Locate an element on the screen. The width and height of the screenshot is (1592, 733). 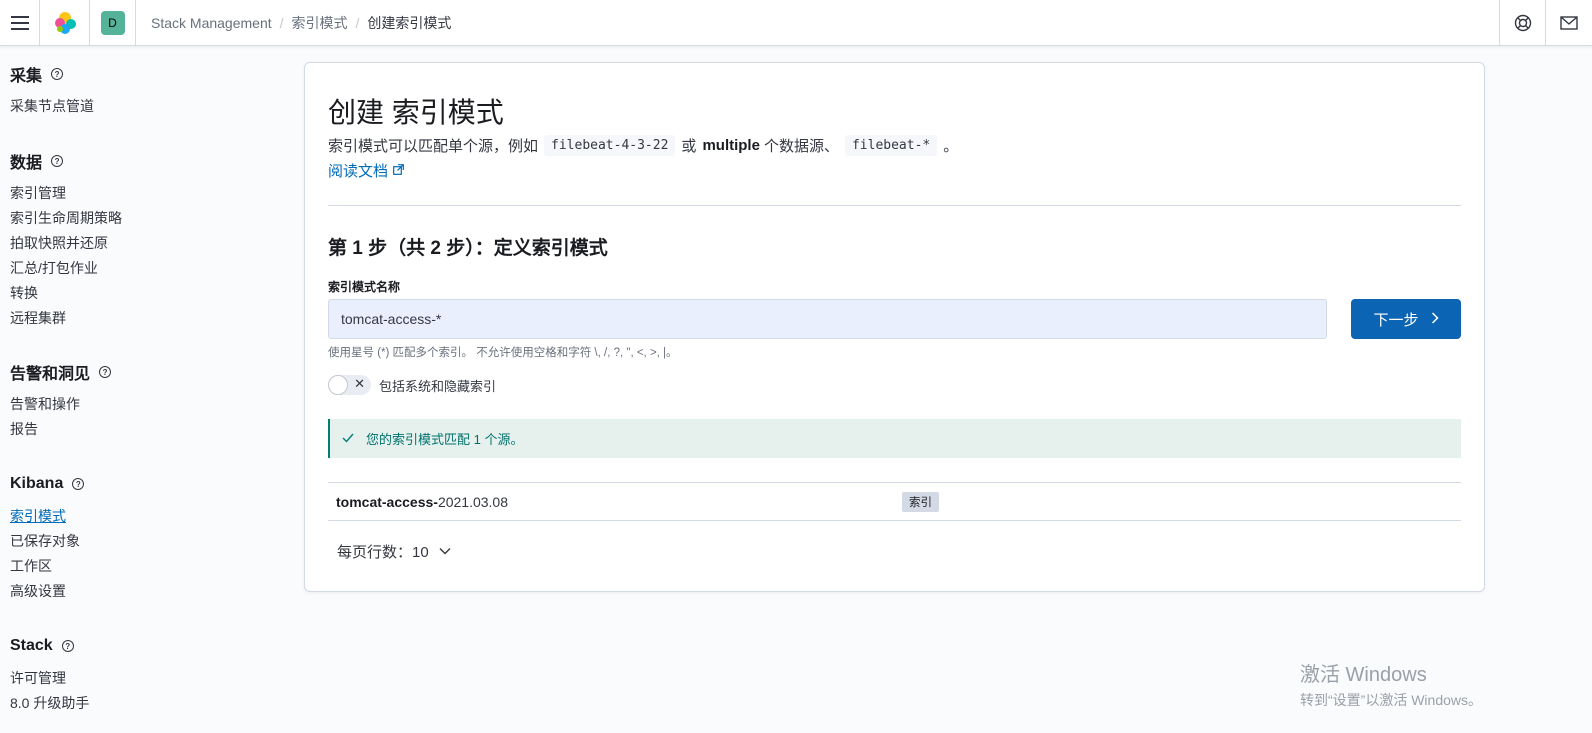
sidebar-item-ingest-pipelines: 采集节点管道 is located at coordinates (52, 106).